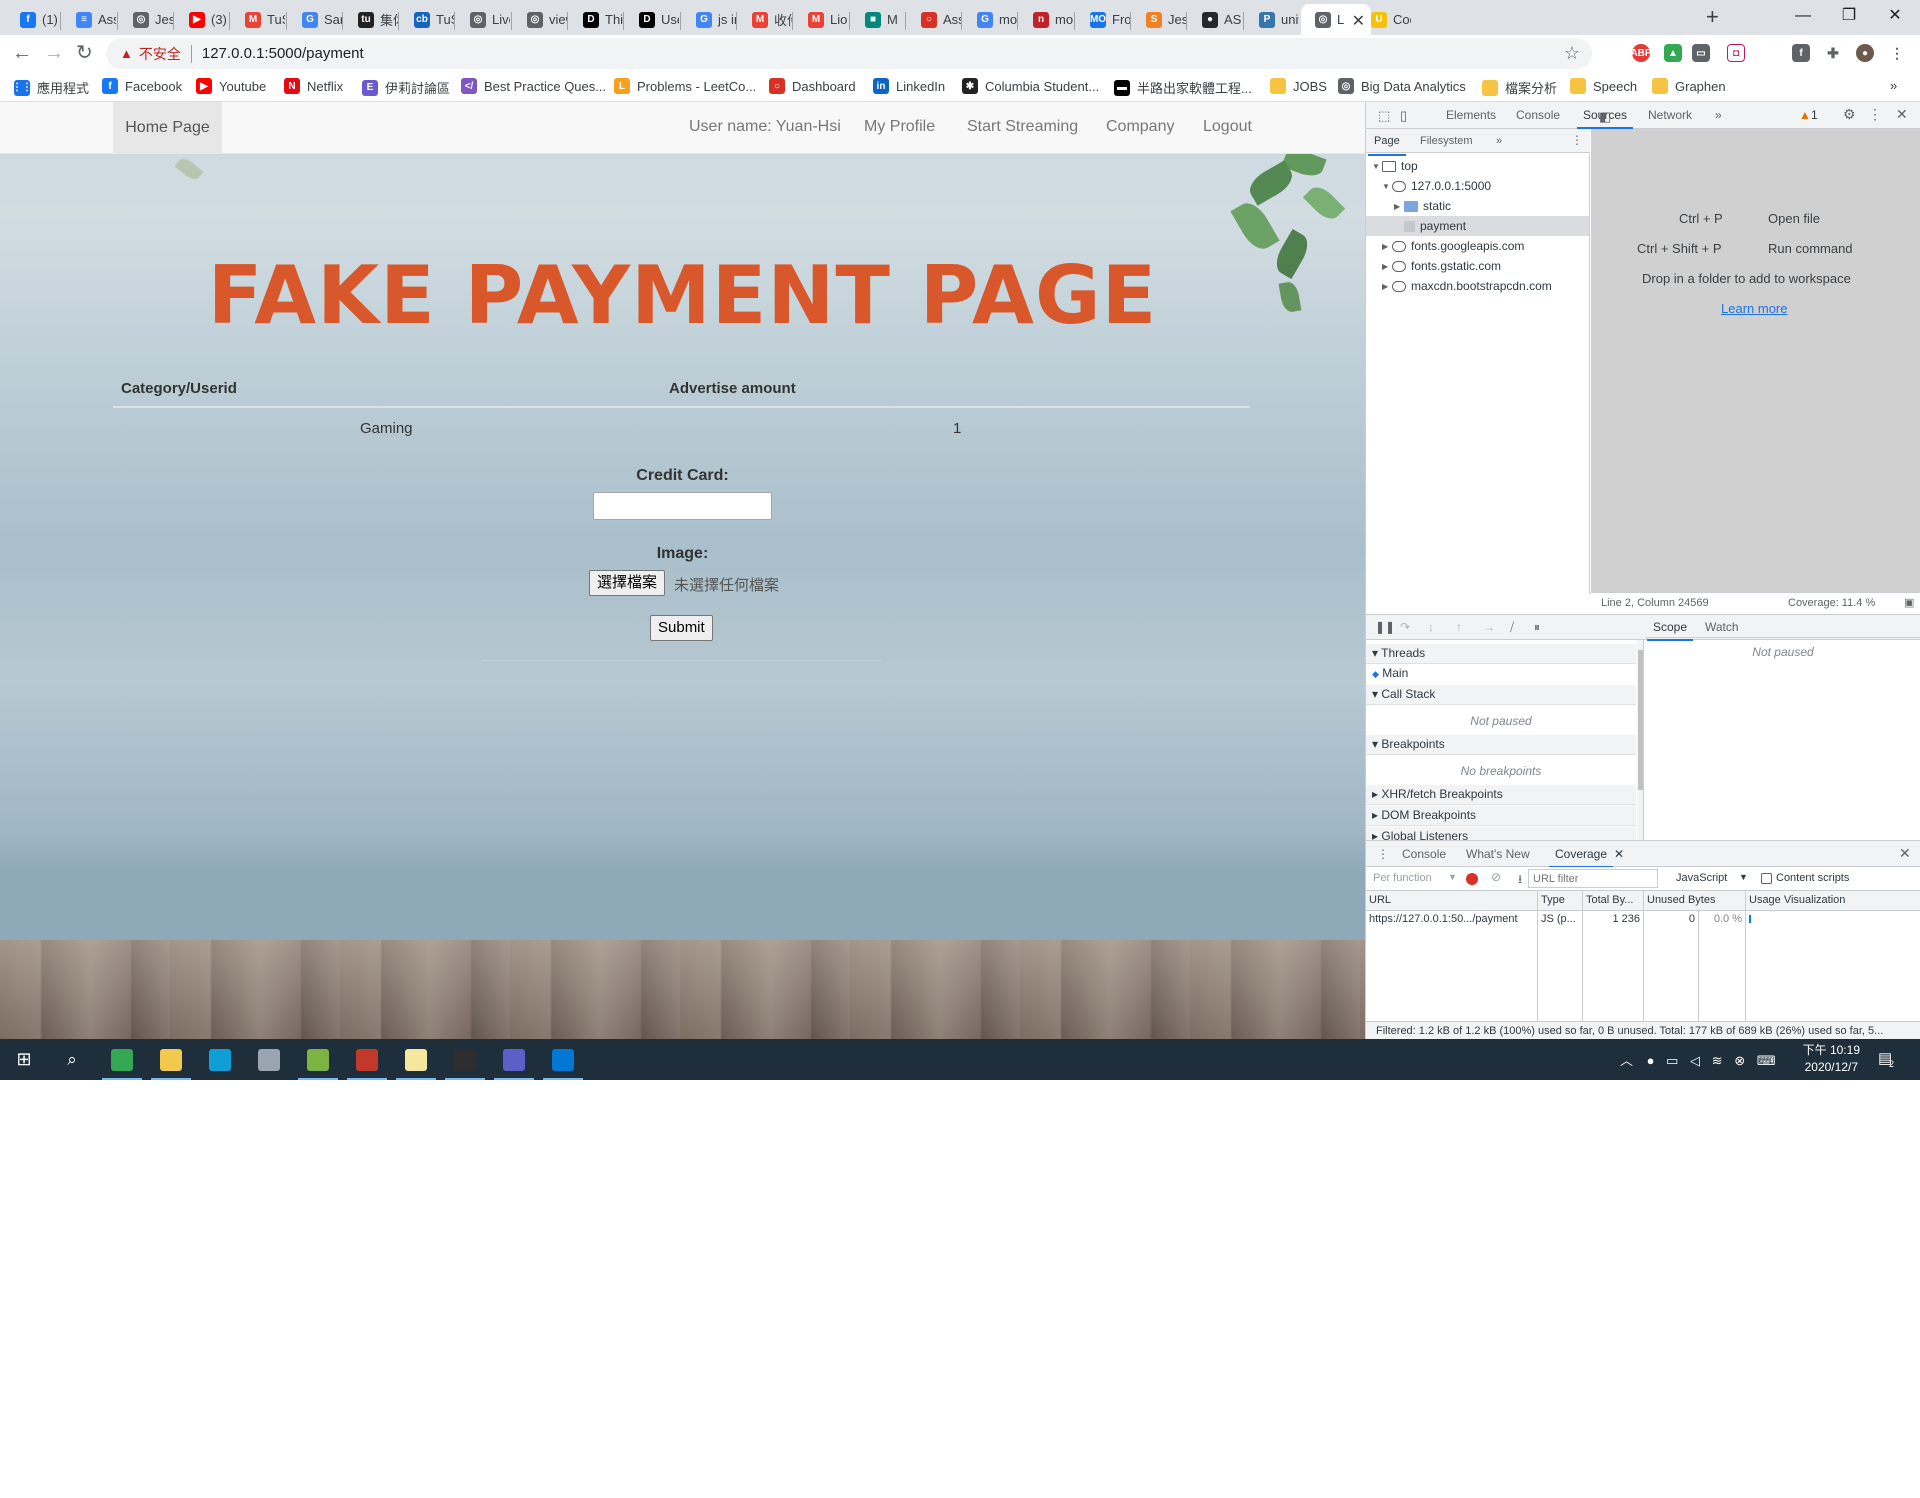  Describe the element at coordinates (1387, 145) in the screenshot. I see `tab-page: Page` at that location.